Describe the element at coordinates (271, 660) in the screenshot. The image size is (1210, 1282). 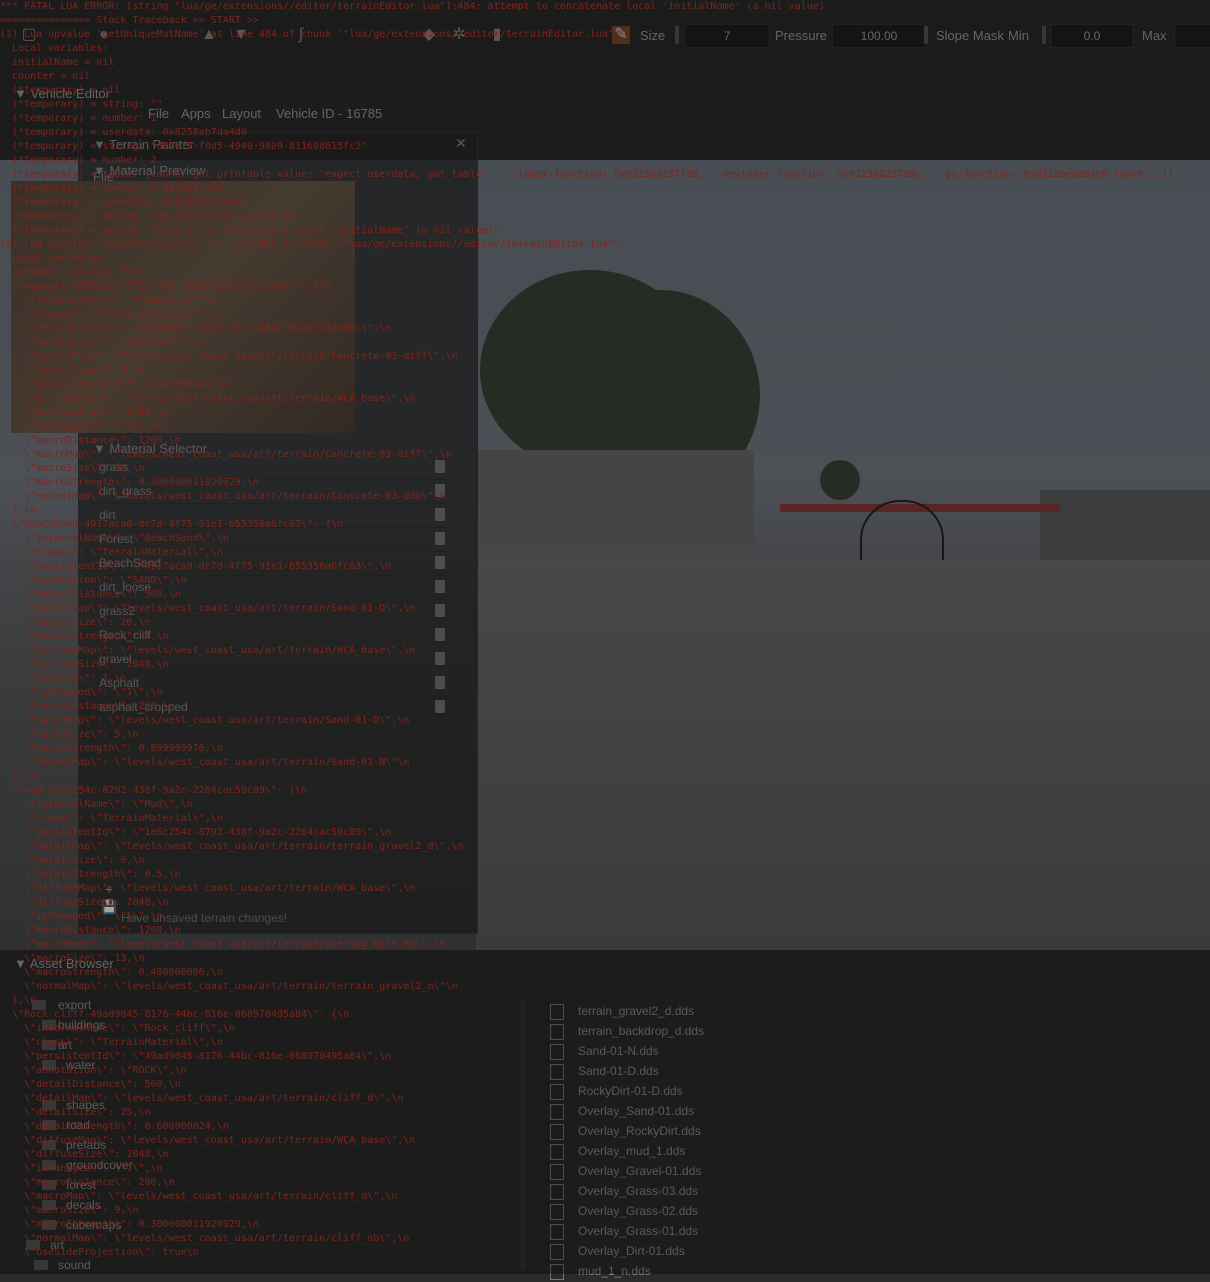
I see `material-row: gravel` at that location.